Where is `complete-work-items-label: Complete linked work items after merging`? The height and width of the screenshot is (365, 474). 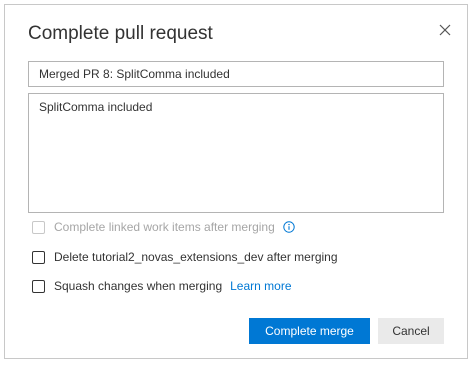
complete-work-items-label: Complete linked work items after merging is located at coordinates (164, 227).